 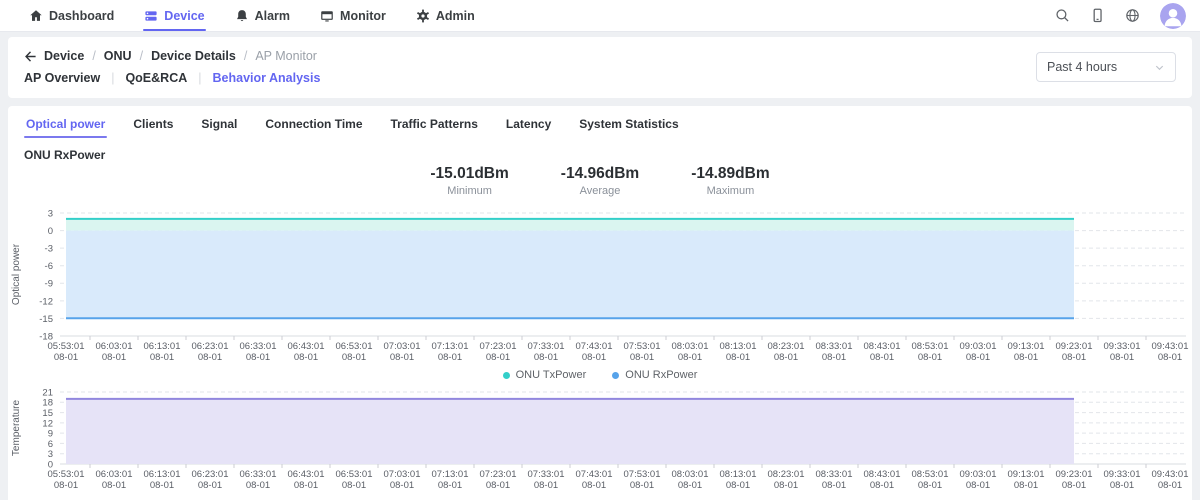 What do you see at coordinates (786, 346) in the screenshot?
I see `svg-text: 08:23:01` at bounding box center [786, 346].